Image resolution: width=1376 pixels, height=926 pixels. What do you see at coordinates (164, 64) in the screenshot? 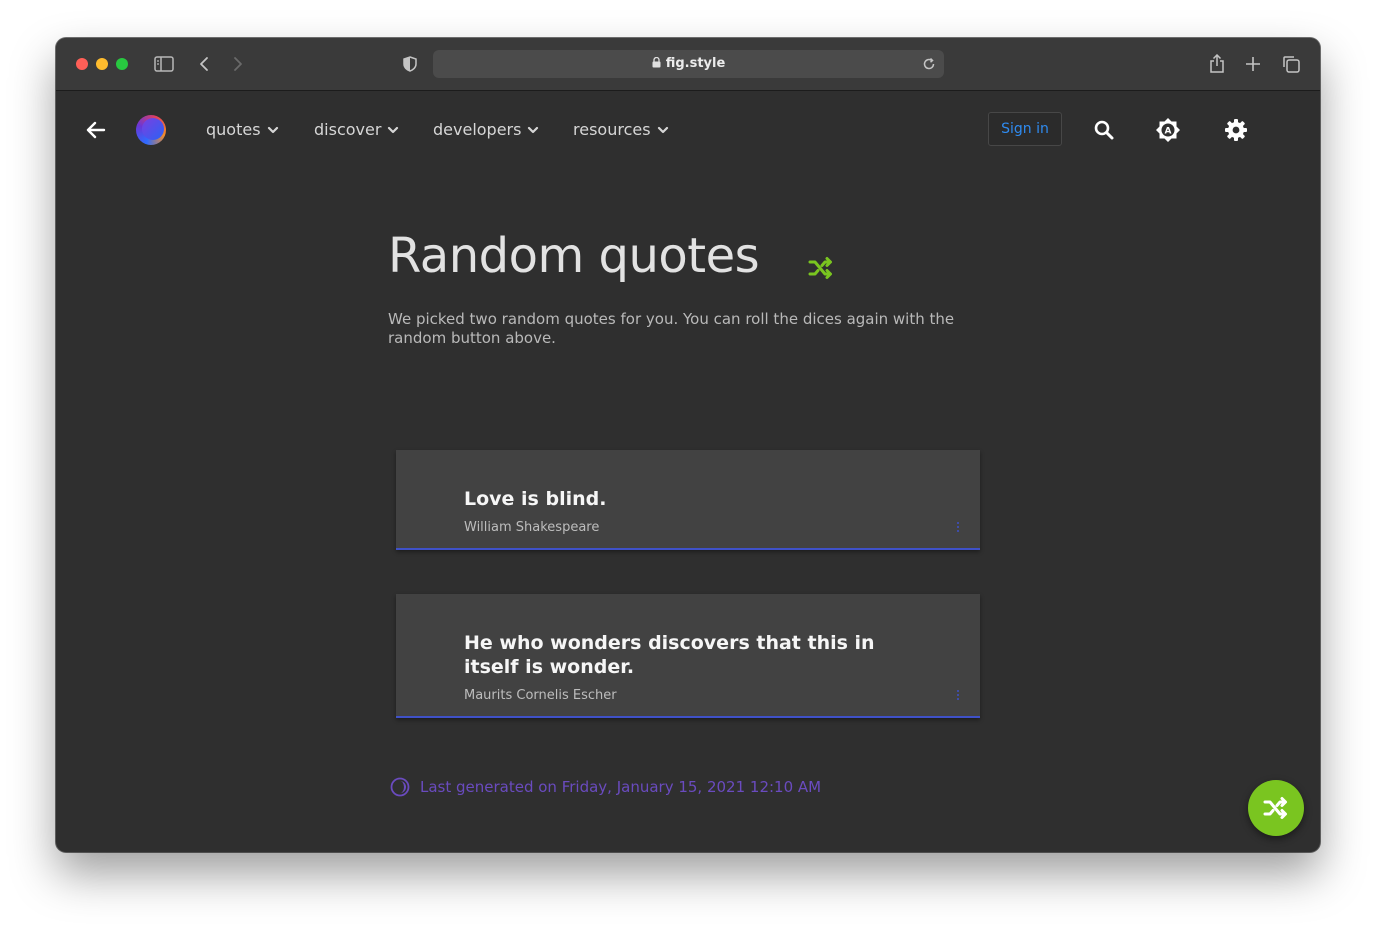
I see `sidebar-toggle-icon` at bounding box center [164, 64].